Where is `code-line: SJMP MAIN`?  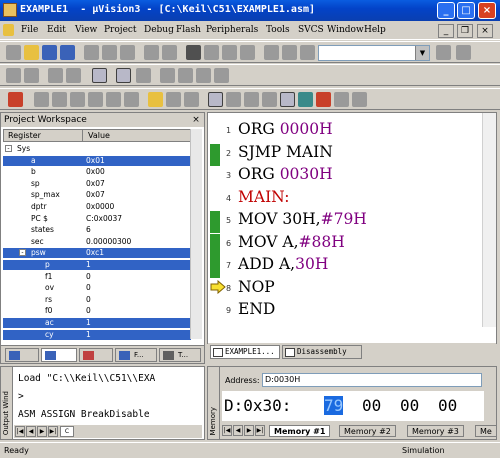
code-line: SJMP MAIN is located at coordinates (285, 152).